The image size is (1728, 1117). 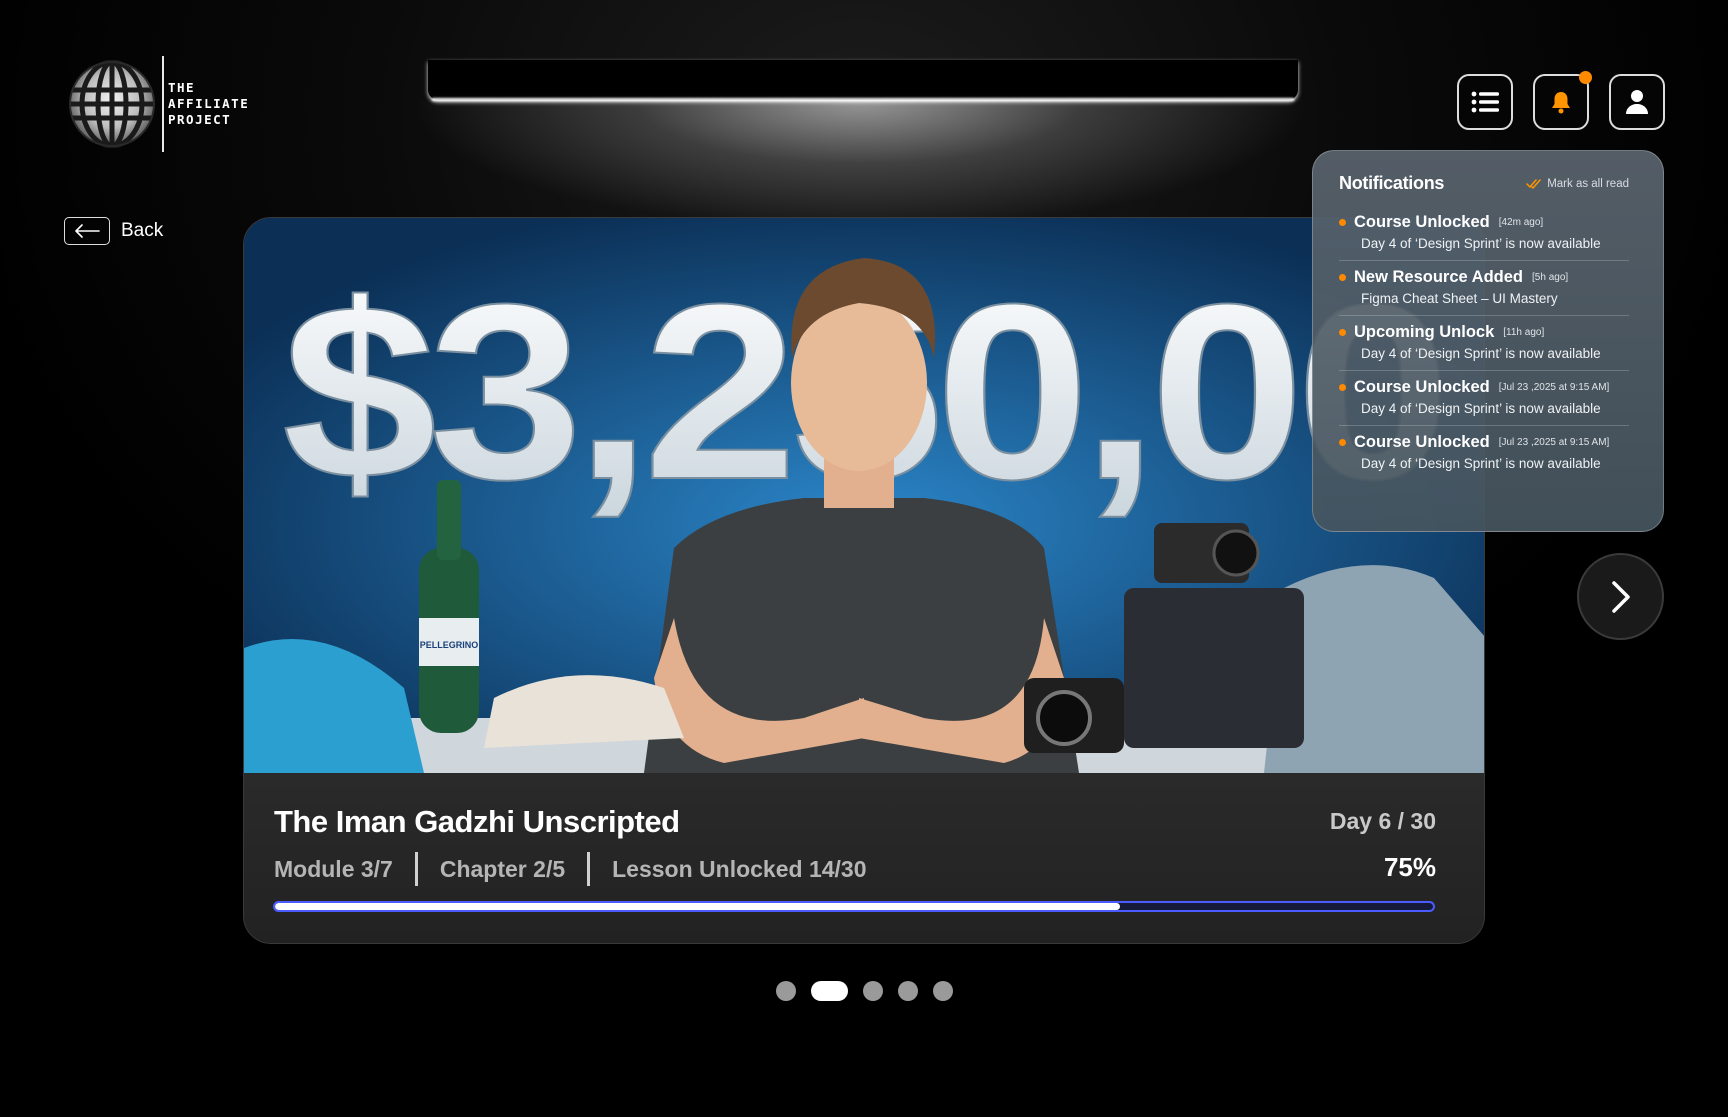 I want to click on next-slide-button, so click(x=1620, y=596).